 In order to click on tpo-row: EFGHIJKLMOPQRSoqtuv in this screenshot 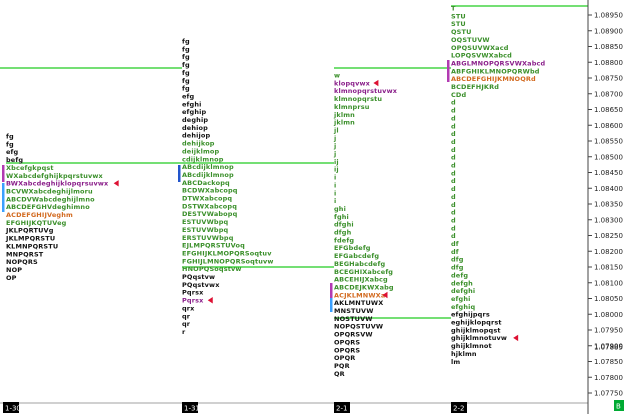, I will do `click(227, 253)`.